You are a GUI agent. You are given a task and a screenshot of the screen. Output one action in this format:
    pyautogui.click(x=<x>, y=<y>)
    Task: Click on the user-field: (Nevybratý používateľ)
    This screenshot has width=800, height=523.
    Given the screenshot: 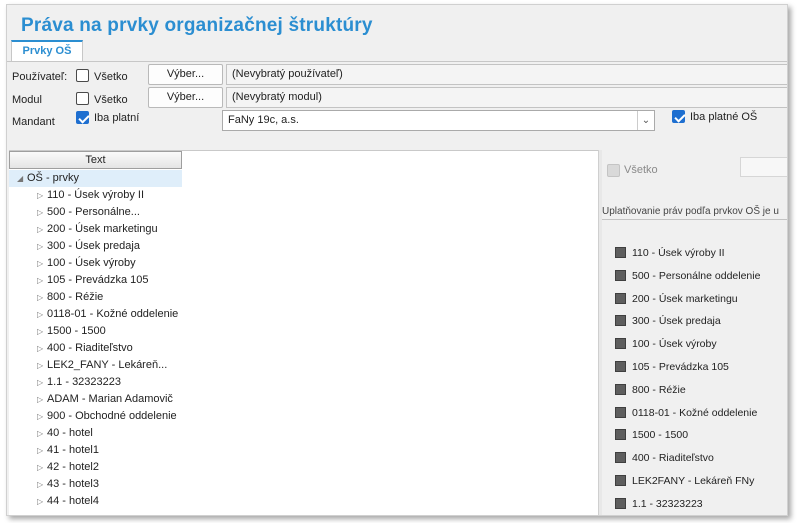 What is the action you would take?
    pyautogui.click(x=506, y=74)
    